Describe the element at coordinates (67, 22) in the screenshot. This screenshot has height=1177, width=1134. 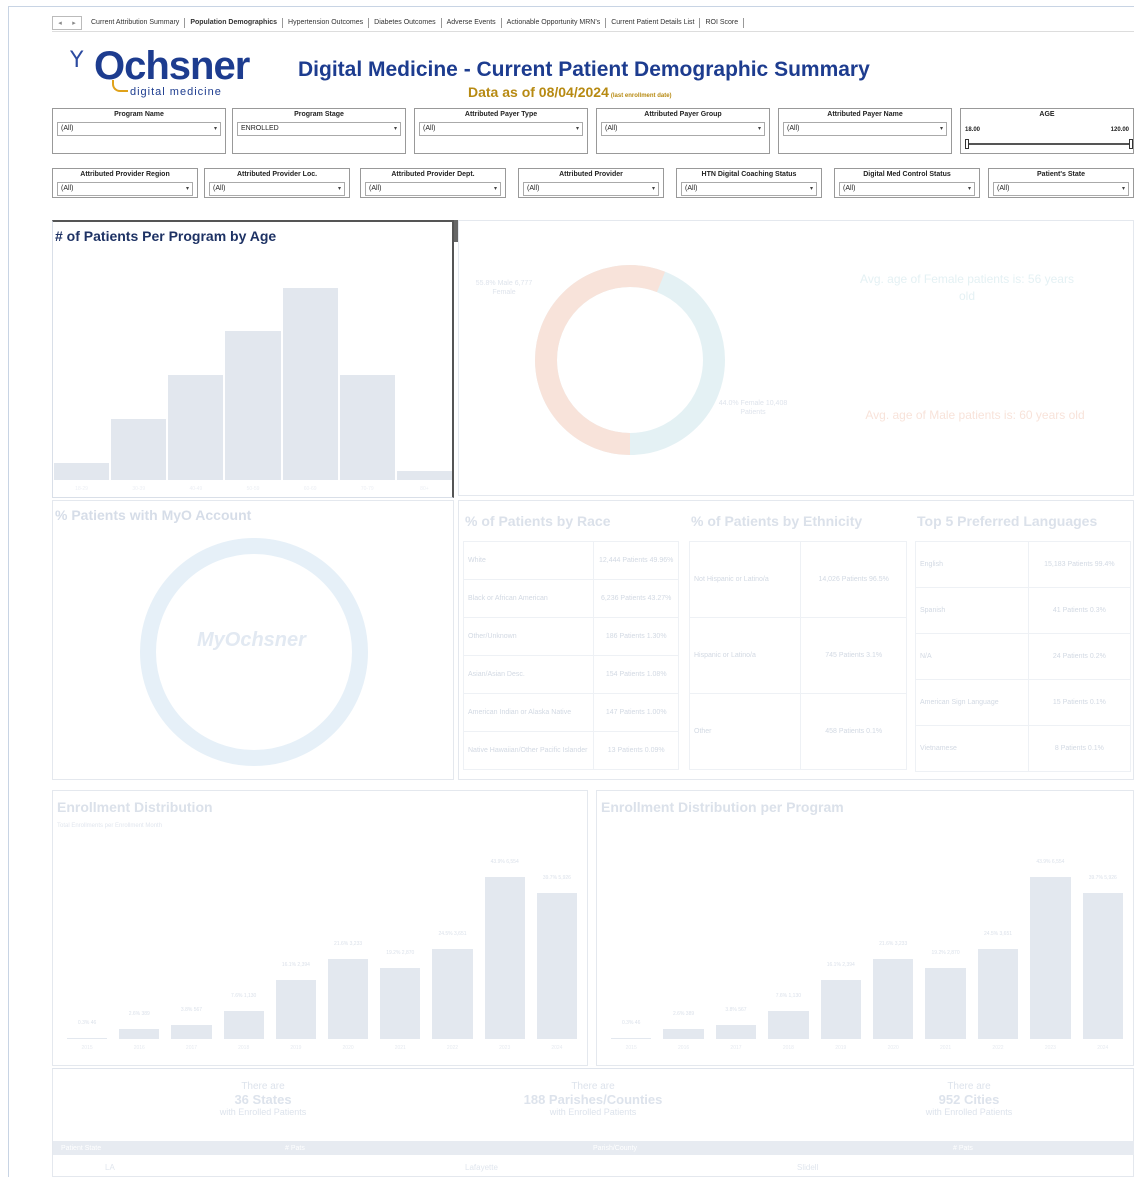
I see `tab-nav-buttons: ◂ ▸` at that location.